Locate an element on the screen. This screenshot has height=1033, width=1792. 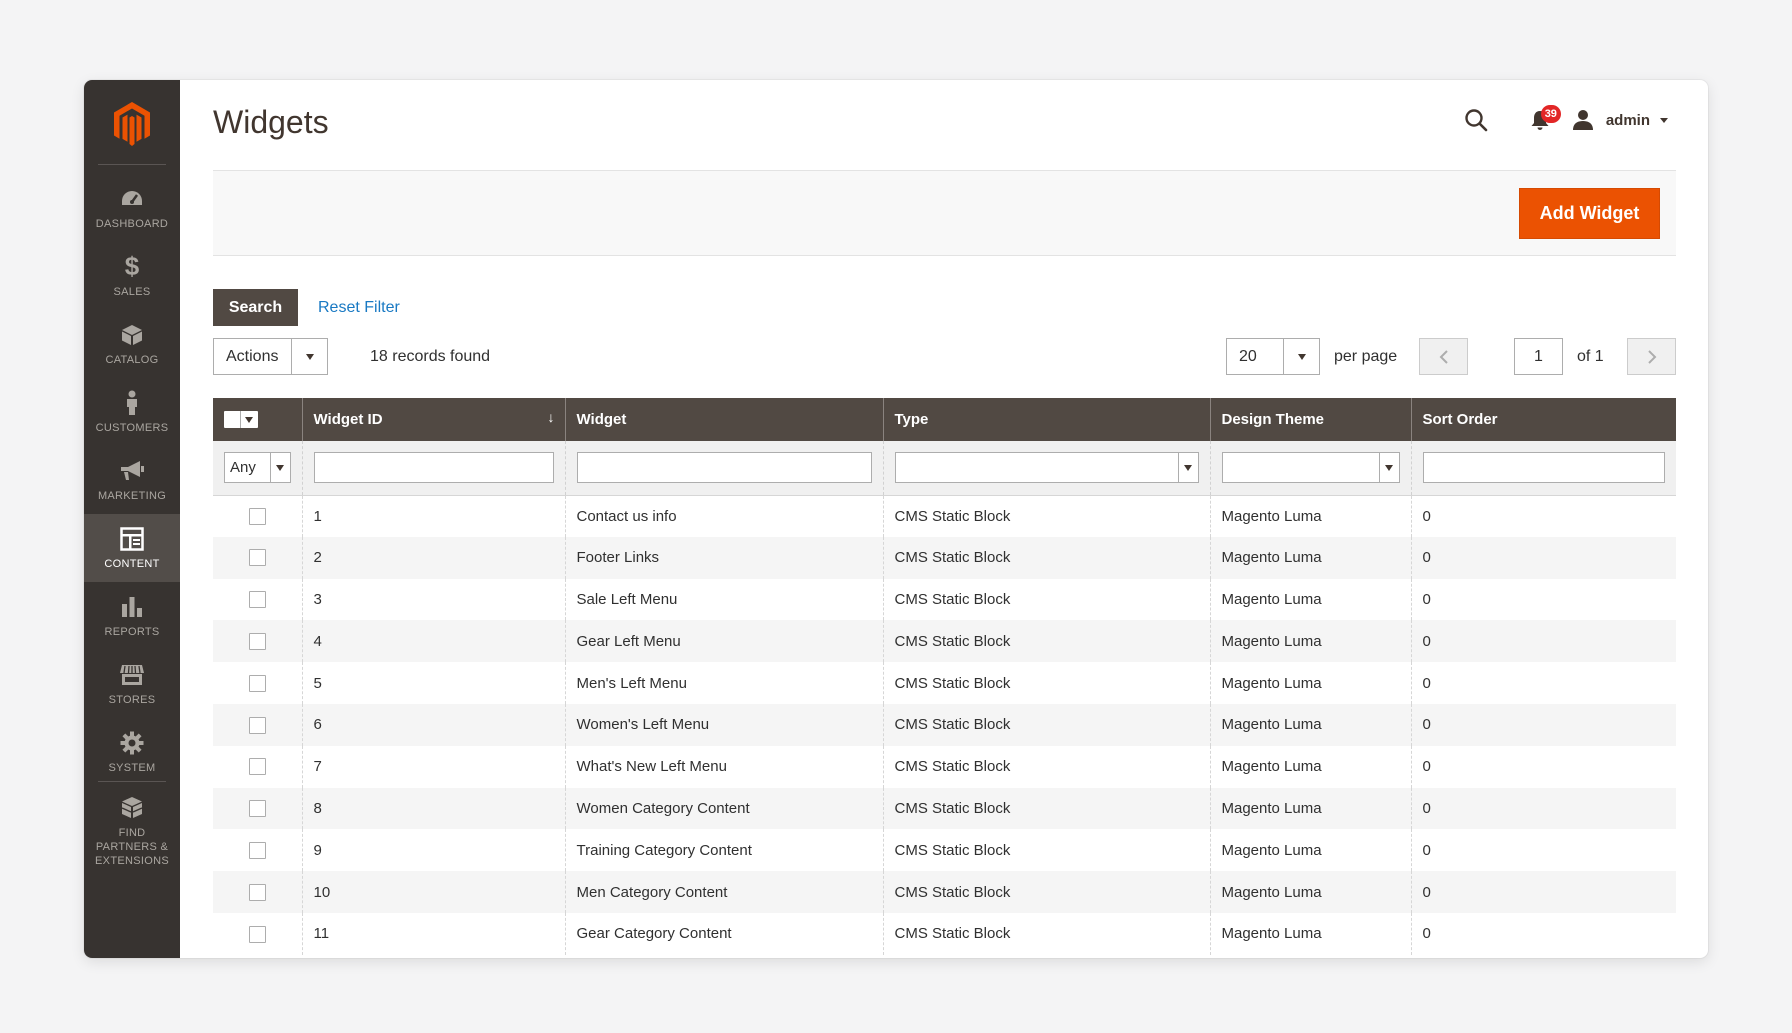
column-header-widget-id: Widget ID ↓ is located at coordinates (433, 419).